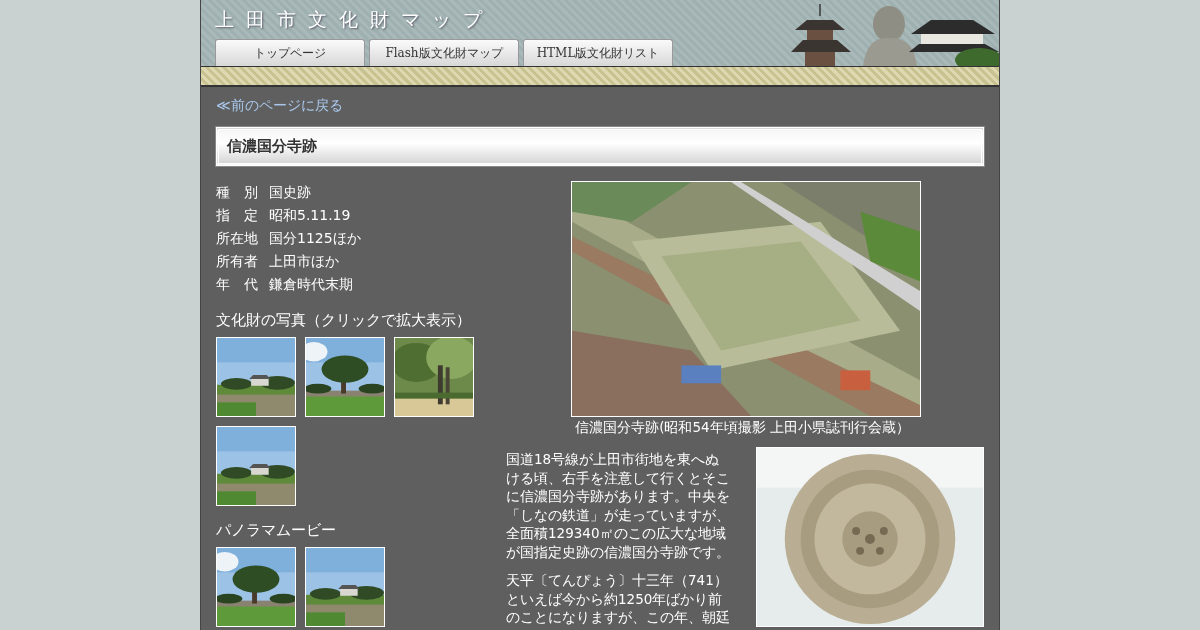 This screenshot has width=1200, height=630. Describe the element at coordinates (600, 146) in the screenshot. I see `page-heading: 信濃国分寺跡` at that location.